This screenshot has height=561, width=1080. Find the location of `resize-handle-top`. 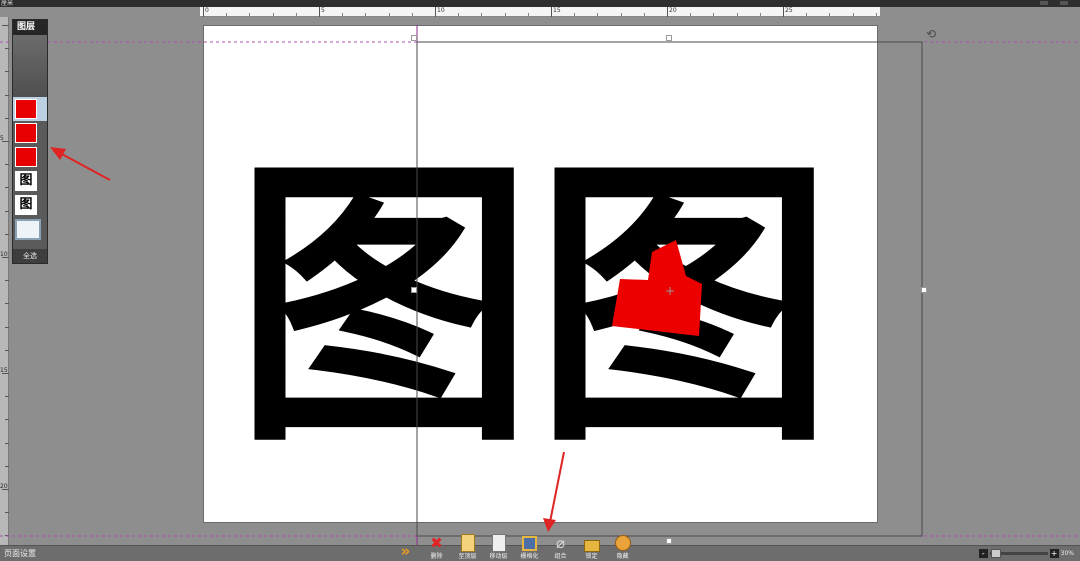

resize-handle-top is located at coordinates (669, 38).